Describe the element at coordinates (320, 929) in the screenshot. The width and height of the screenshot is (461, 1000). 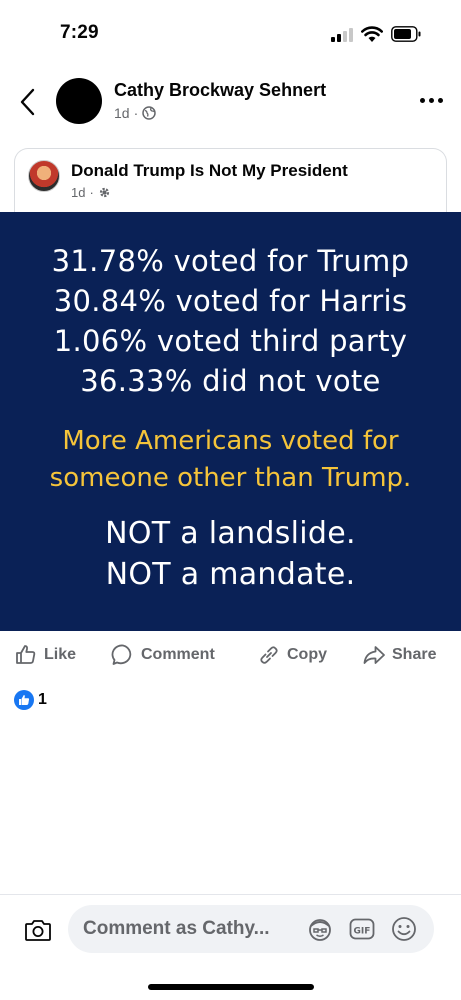
I see `avatar-sticker-icon` at that location.